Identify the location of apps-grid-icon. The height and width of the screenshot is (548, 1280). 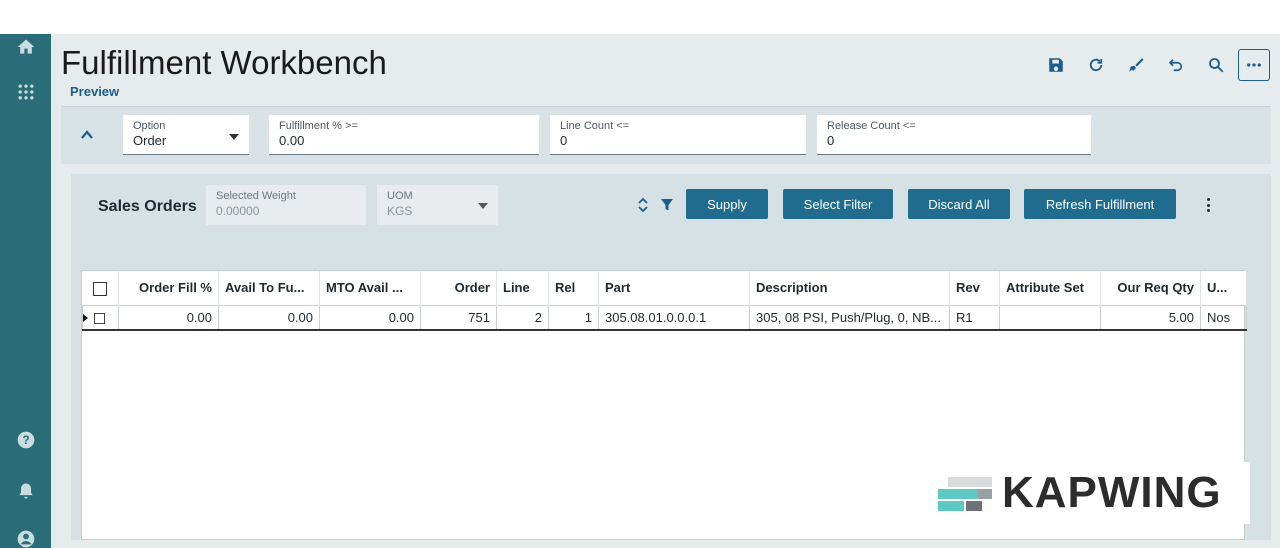
(26, 92).